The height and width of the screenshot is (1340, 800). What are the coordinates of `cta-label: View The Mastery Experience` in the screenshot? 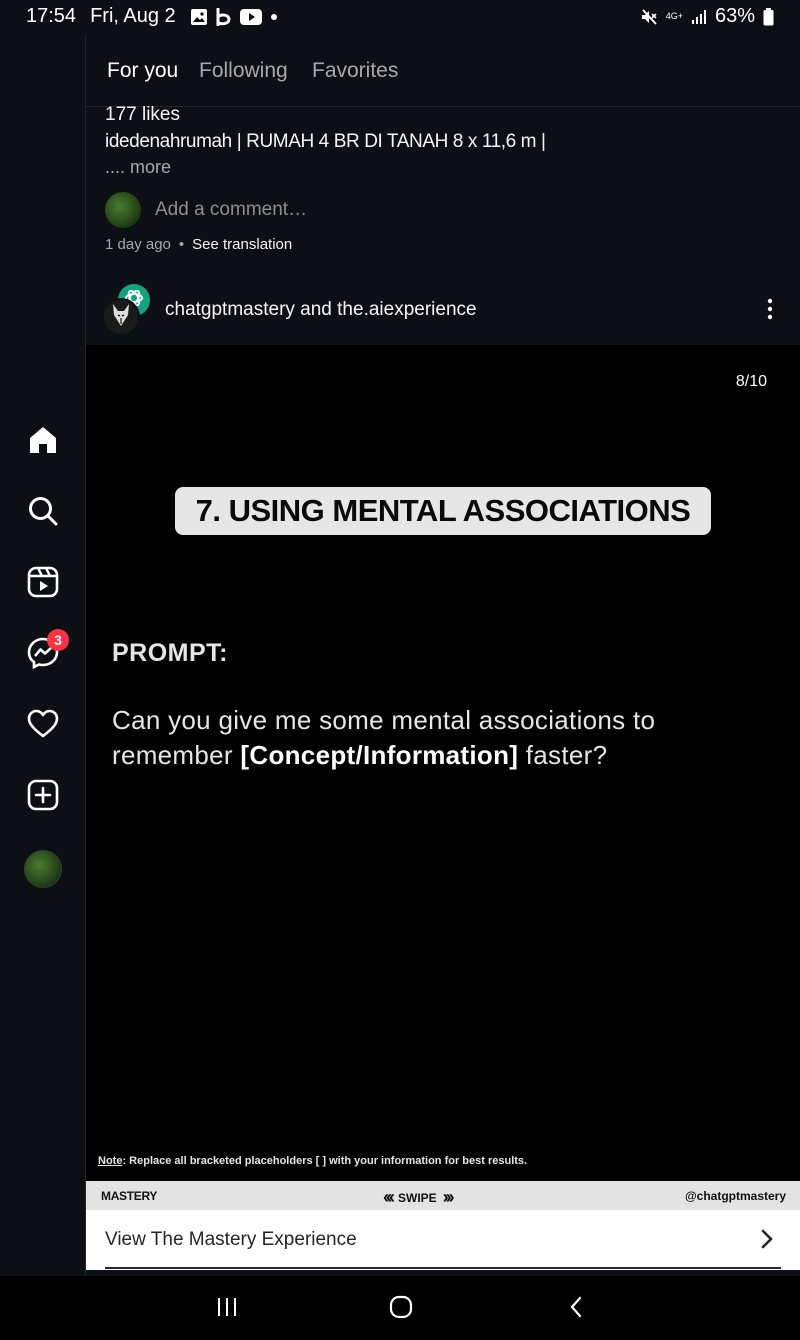 It's located at (231, 1239).